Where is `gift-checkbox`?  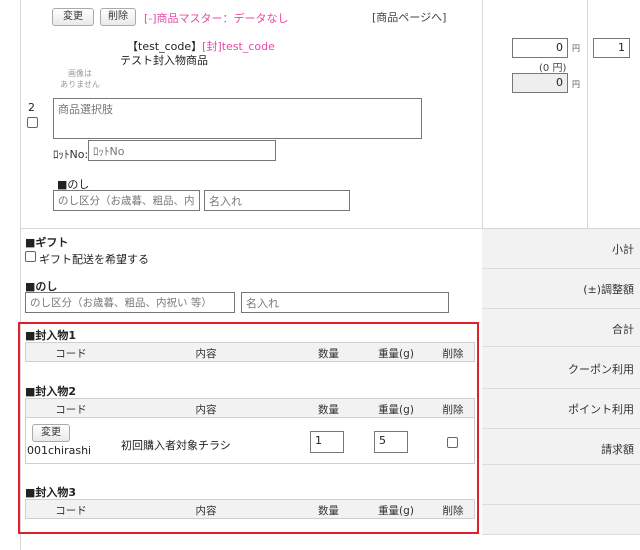
gift-checkbox is located at coordinates (30, 256).